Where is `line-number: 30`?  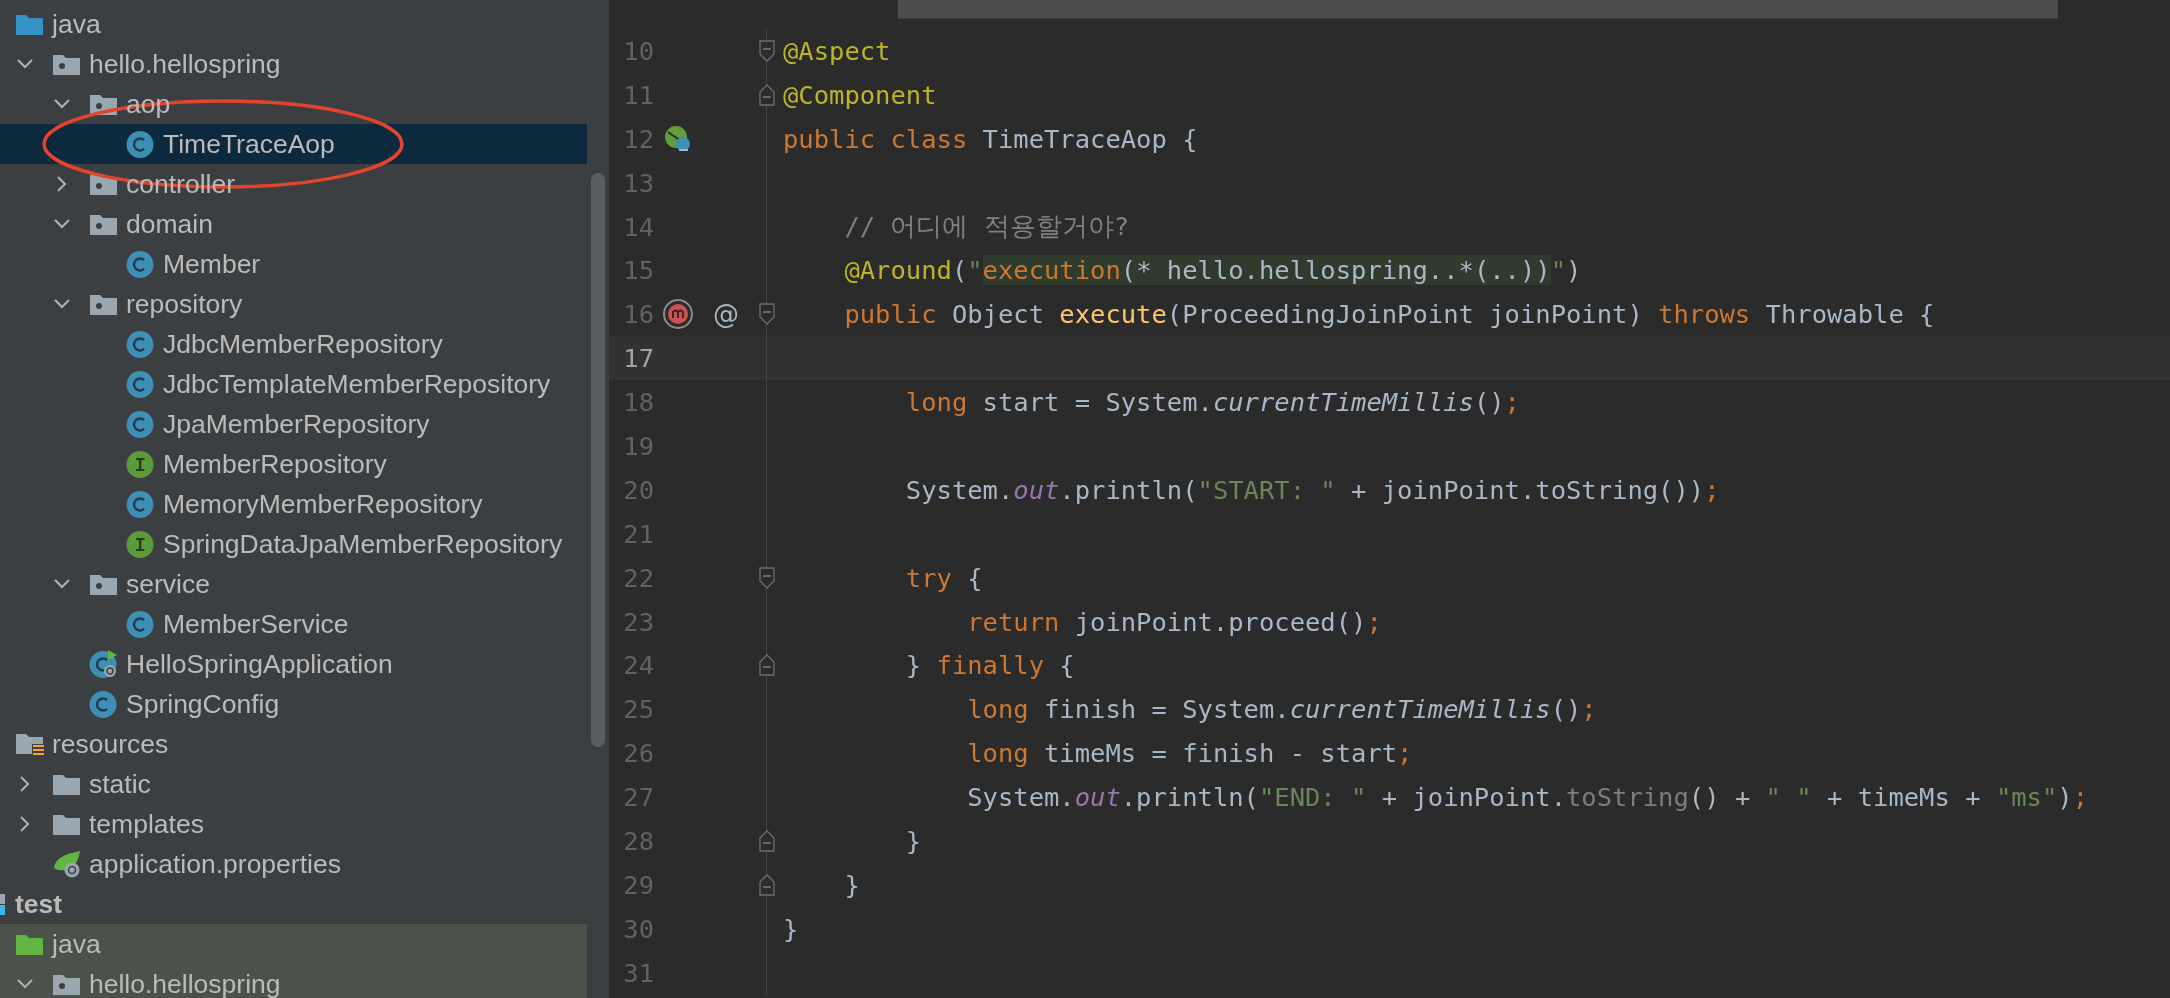
line-number: 30 is located at coordinates (638, 928).